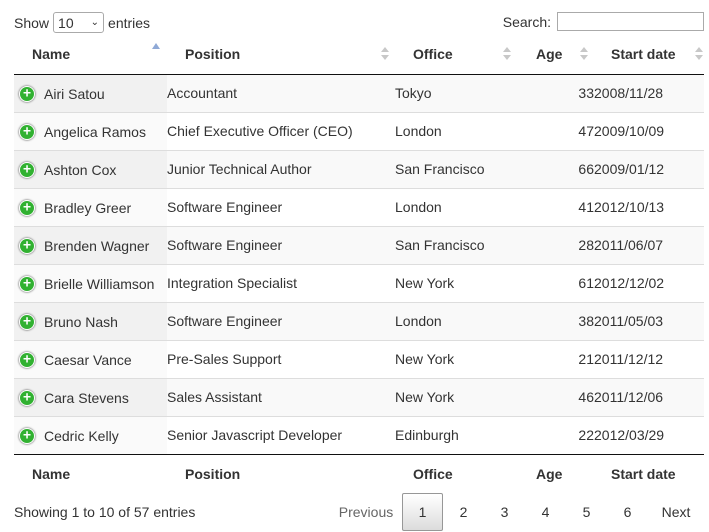 The height and width of the screenshot is (532, 709). What do you see at coordinates (359, 93) in the screenshot?
I see `table-row: + Airi Satou Accountant Tokyo 33 2008/11/28` at bounding box center [359, 93].